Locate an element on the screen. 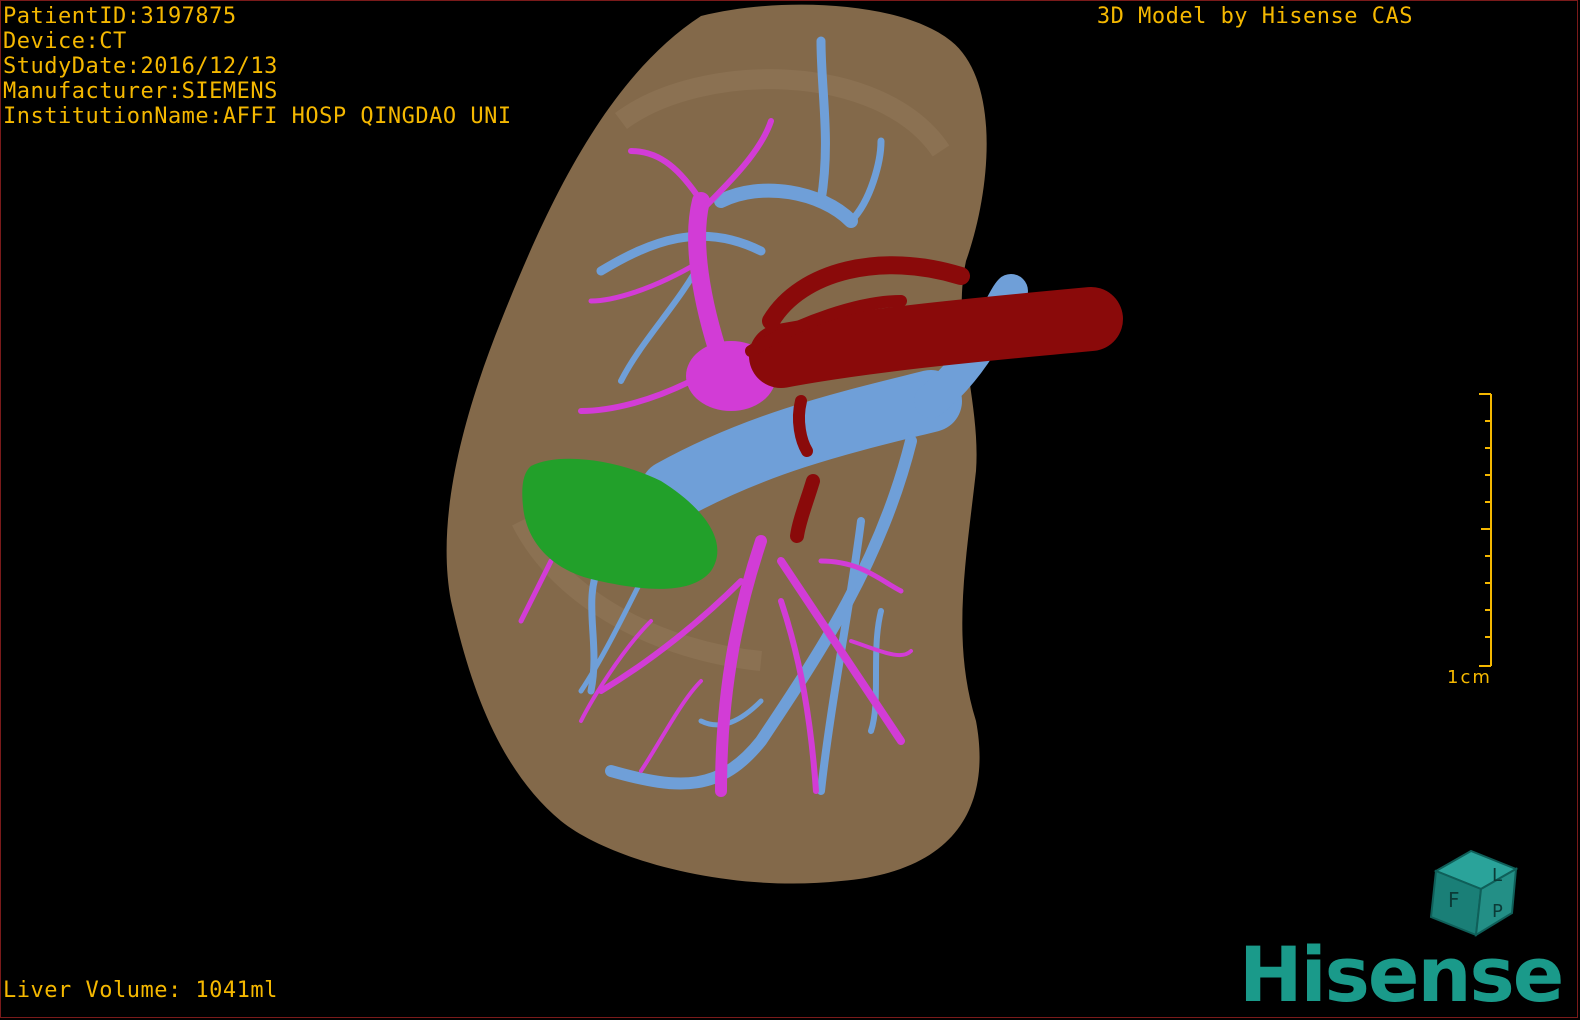  orientation-cube: F L P is located at coordinates (1471, 886).